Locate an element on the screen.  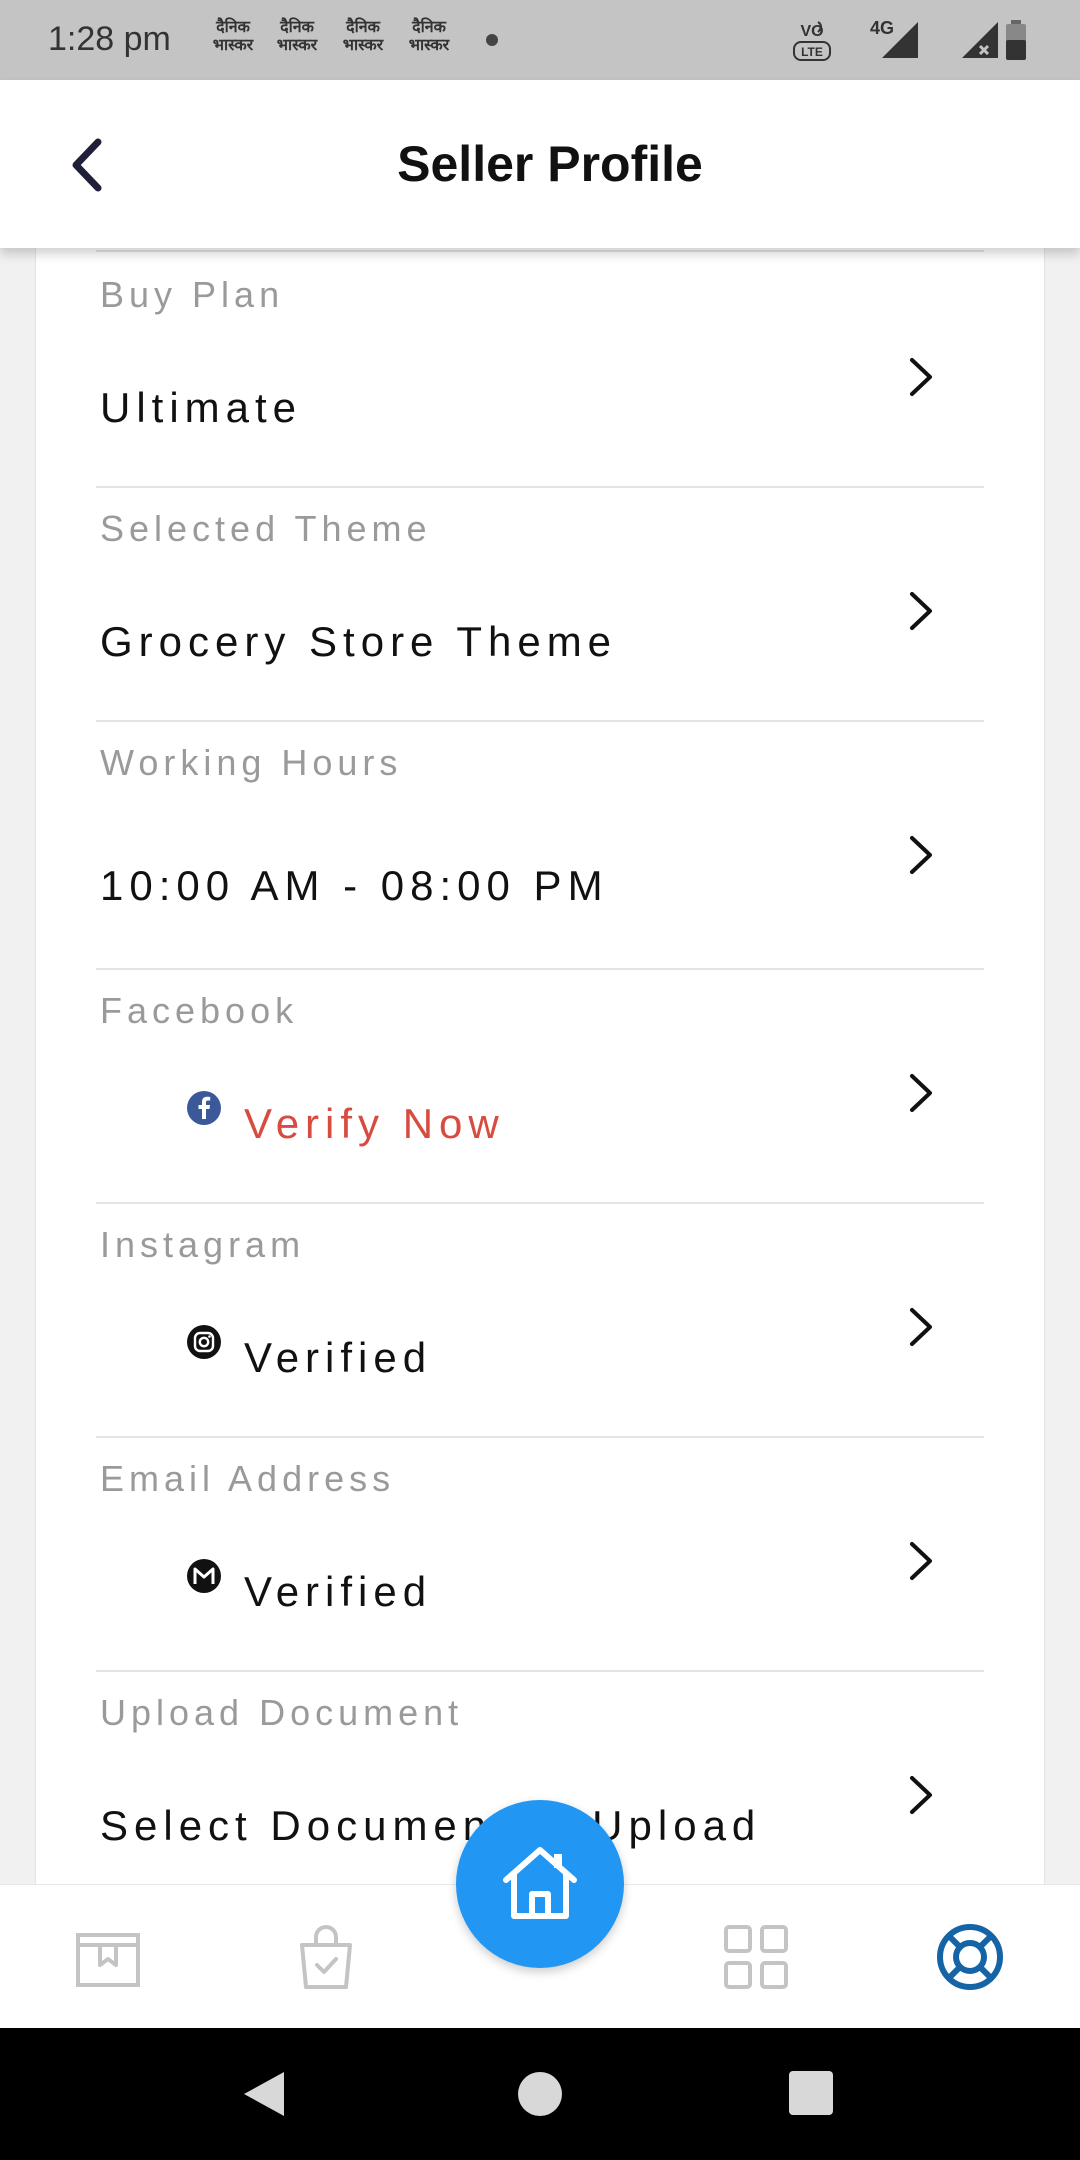
instagram-icon is located at coordinates (204, 1342).